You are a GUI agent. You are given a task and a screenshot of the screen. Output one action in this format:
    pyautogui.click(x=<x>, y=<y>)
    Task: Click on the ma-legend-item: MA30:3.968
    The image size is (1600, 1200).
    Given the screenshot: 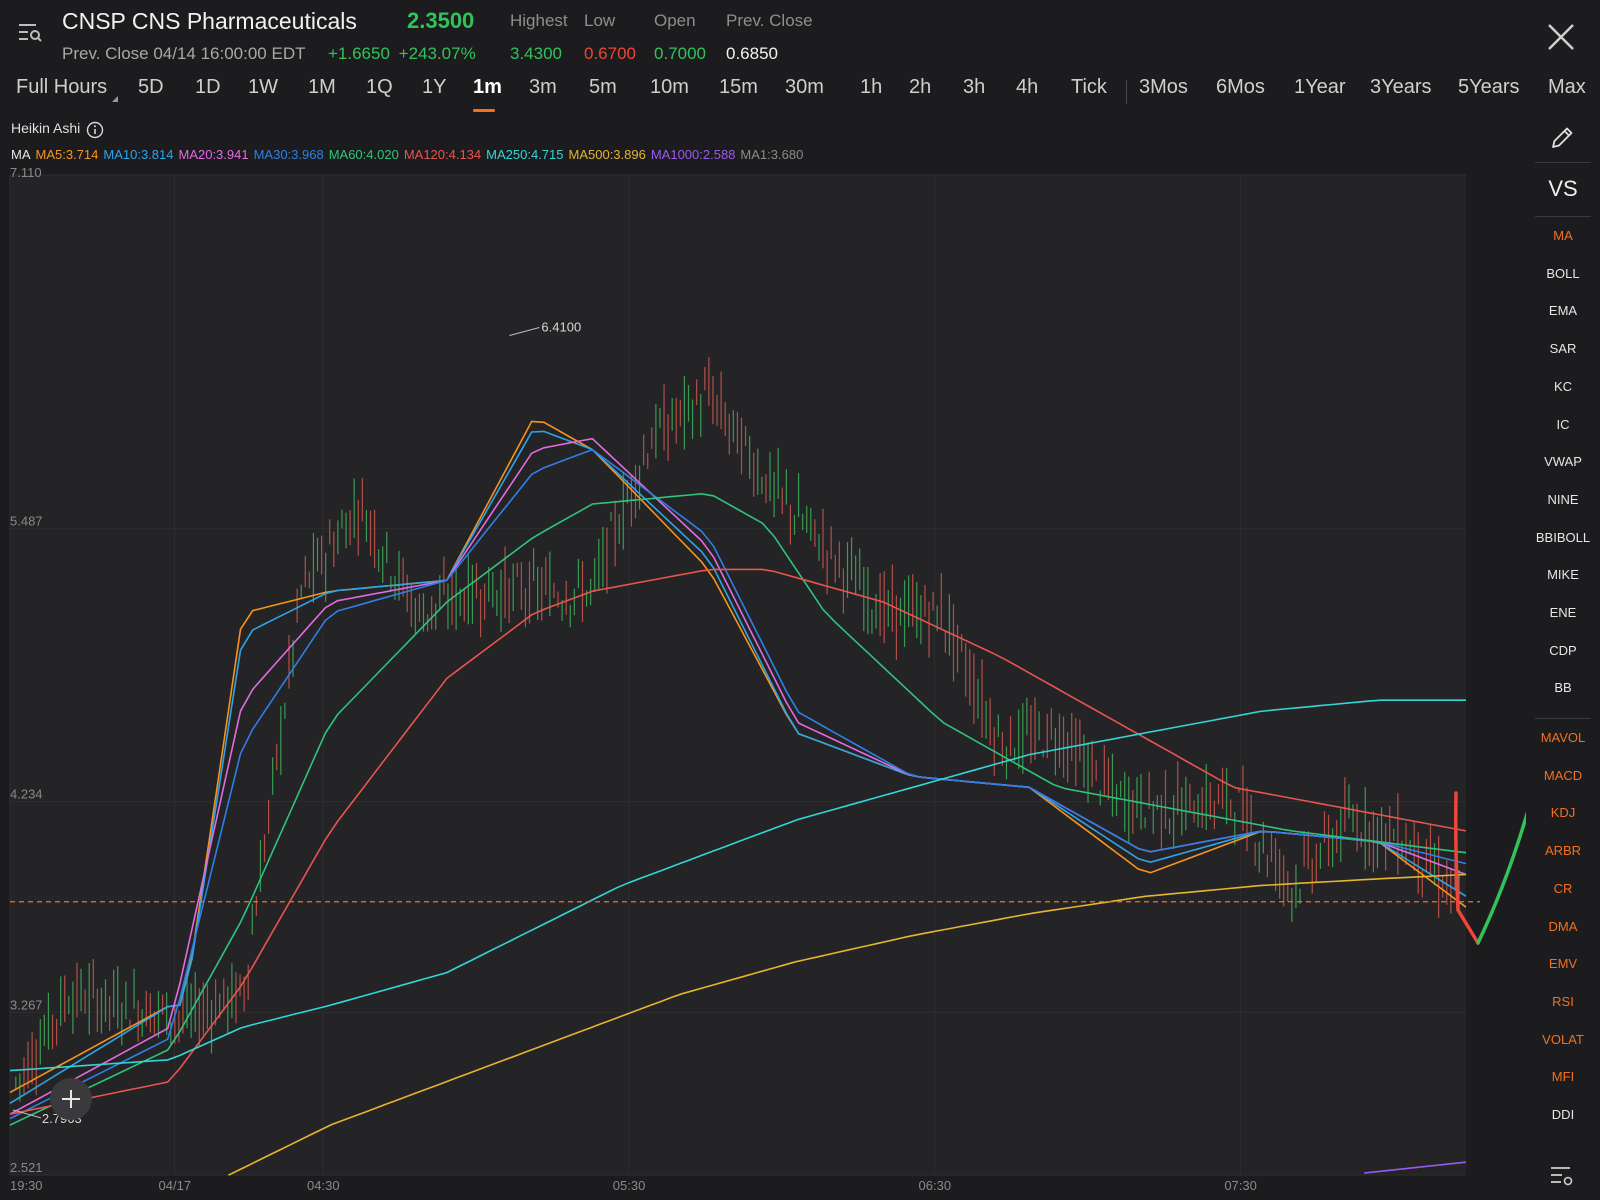 What is the action you would take?
    pyautogui.click(x=288, y=154)
    